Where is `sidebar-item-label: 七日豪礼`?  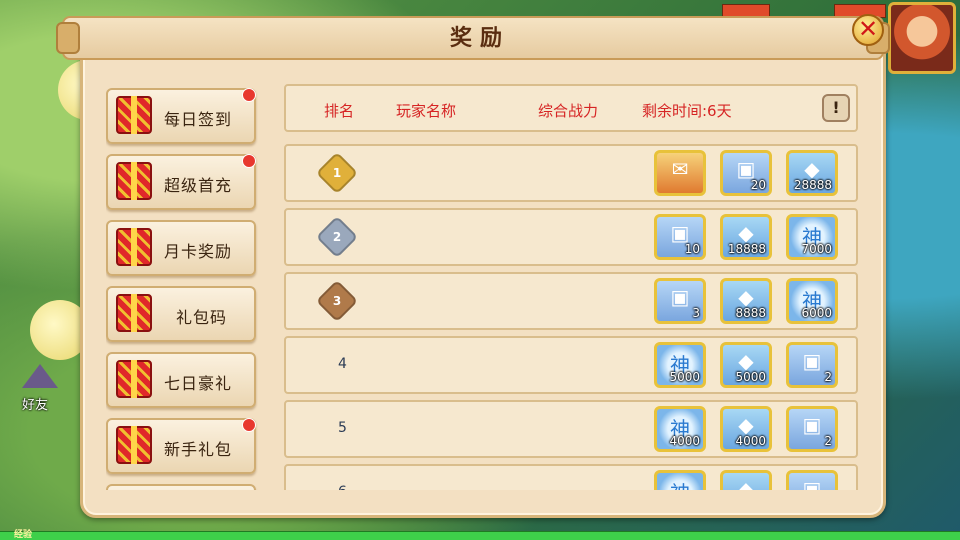
sidebar-item-label: 七日豪礼 is located at coordinates (198, 383).